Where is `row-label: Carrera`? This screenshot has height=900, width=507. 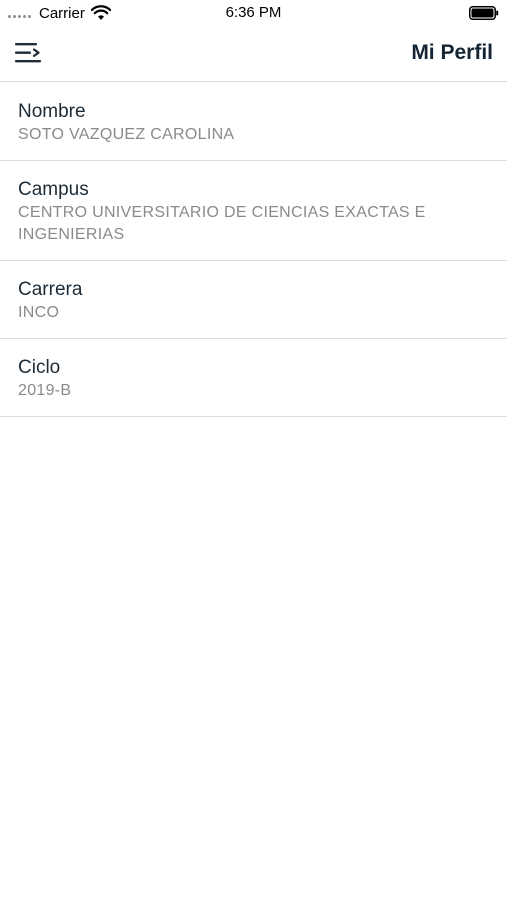
row-label: Carrera is located at coordinates (50, 289).